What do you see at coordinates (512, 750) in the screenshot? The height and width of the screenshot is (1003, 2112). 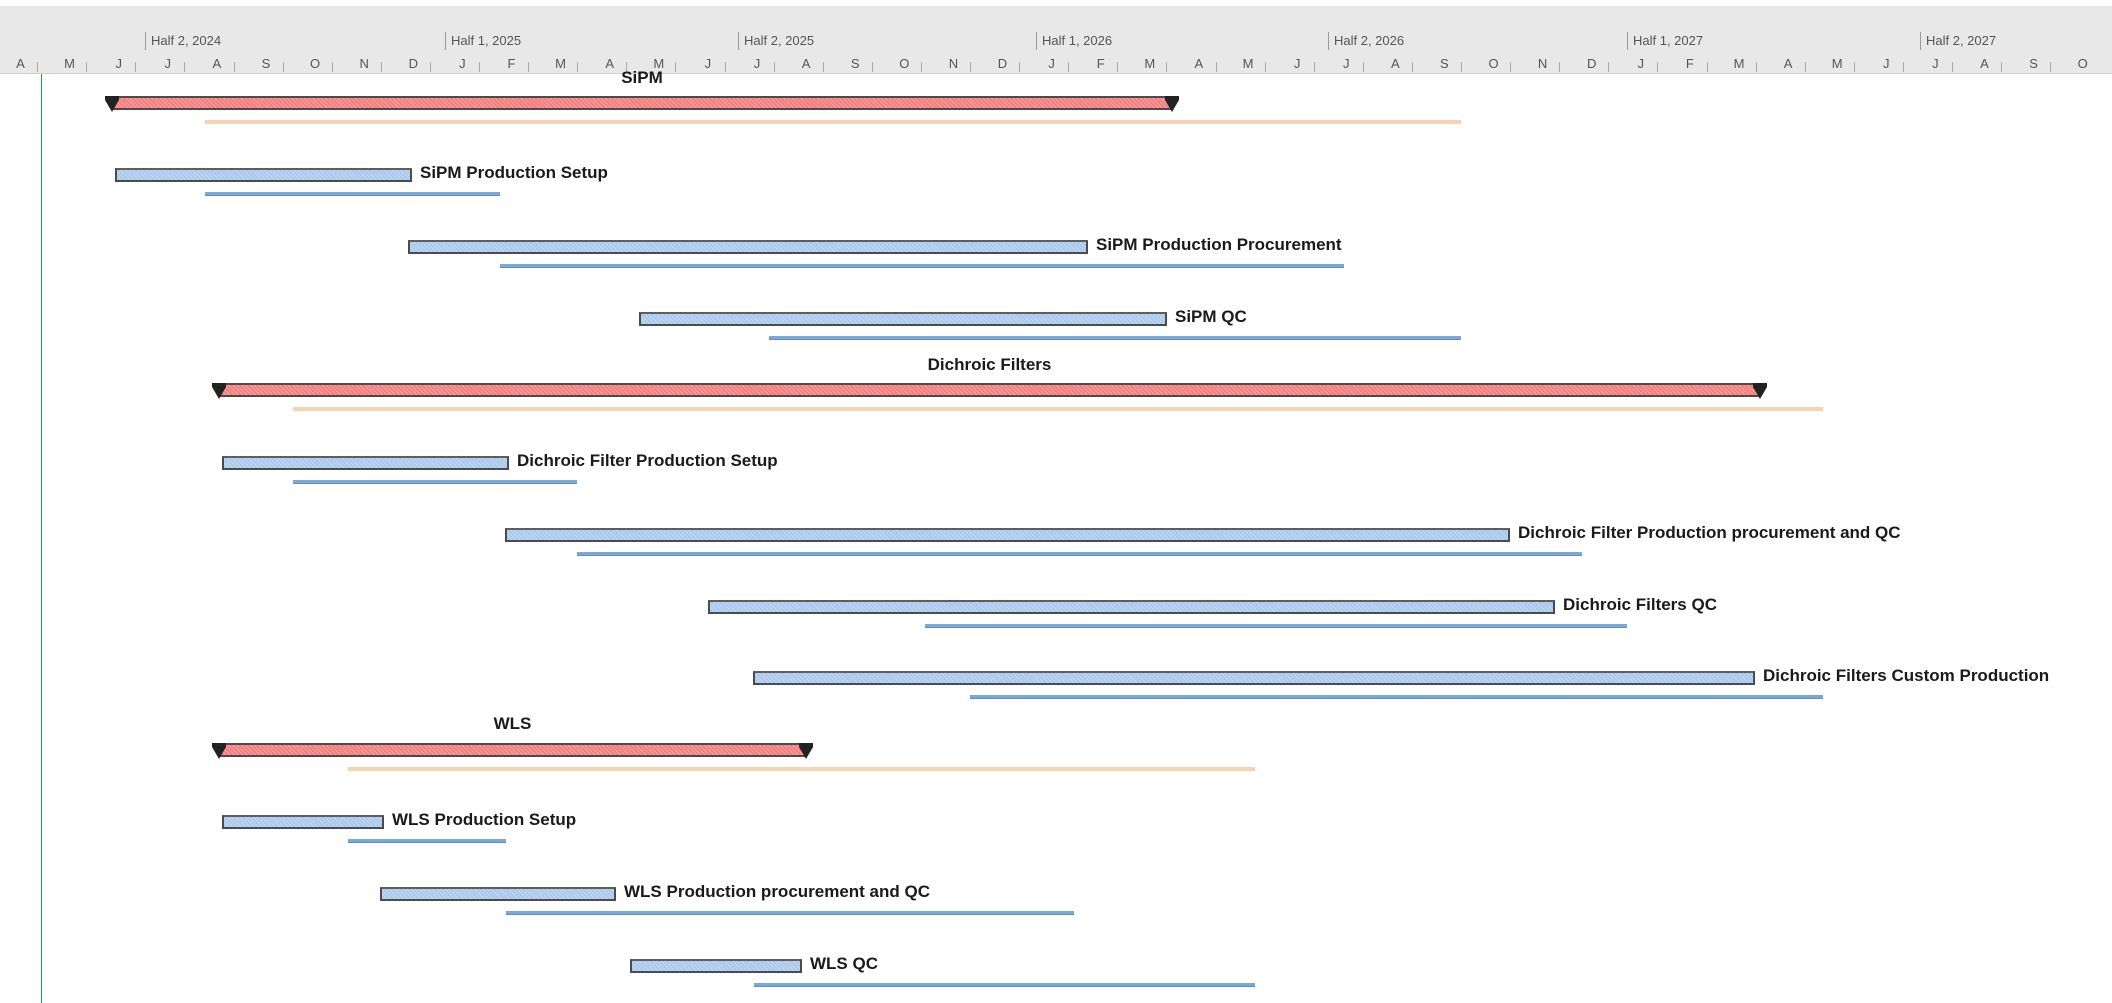 I see `summary-bar-wls` at bounding box center [512, 750].